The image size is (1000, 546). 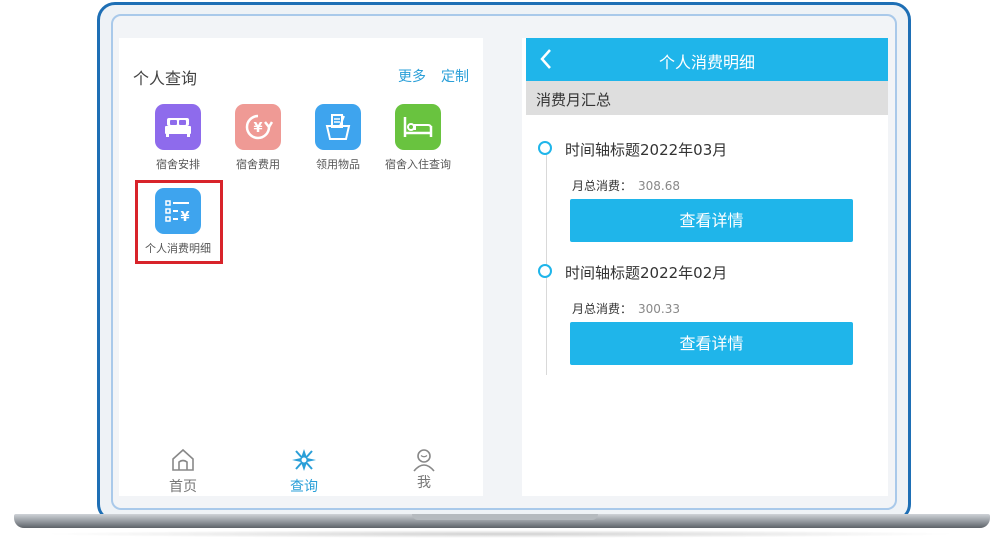 I want to click on bottom-tab-bar: 首页 查询 我, so click(x=301, y=469).